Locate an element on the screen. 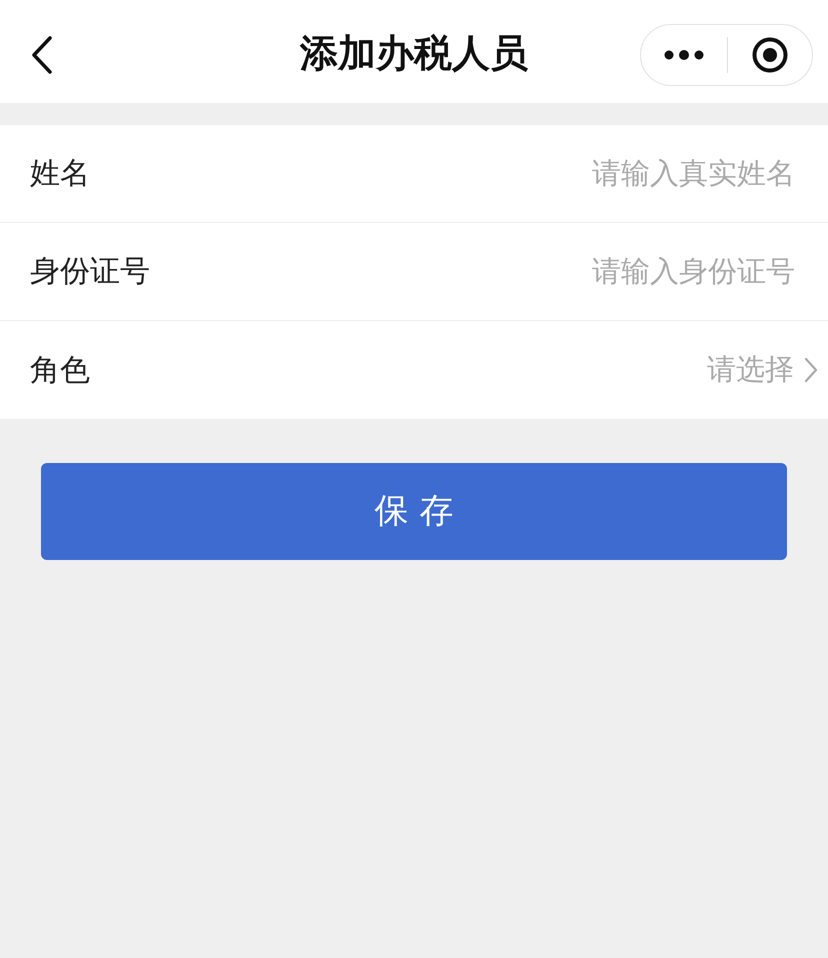  field-label: 角色 is located at coordinates (60, 371).